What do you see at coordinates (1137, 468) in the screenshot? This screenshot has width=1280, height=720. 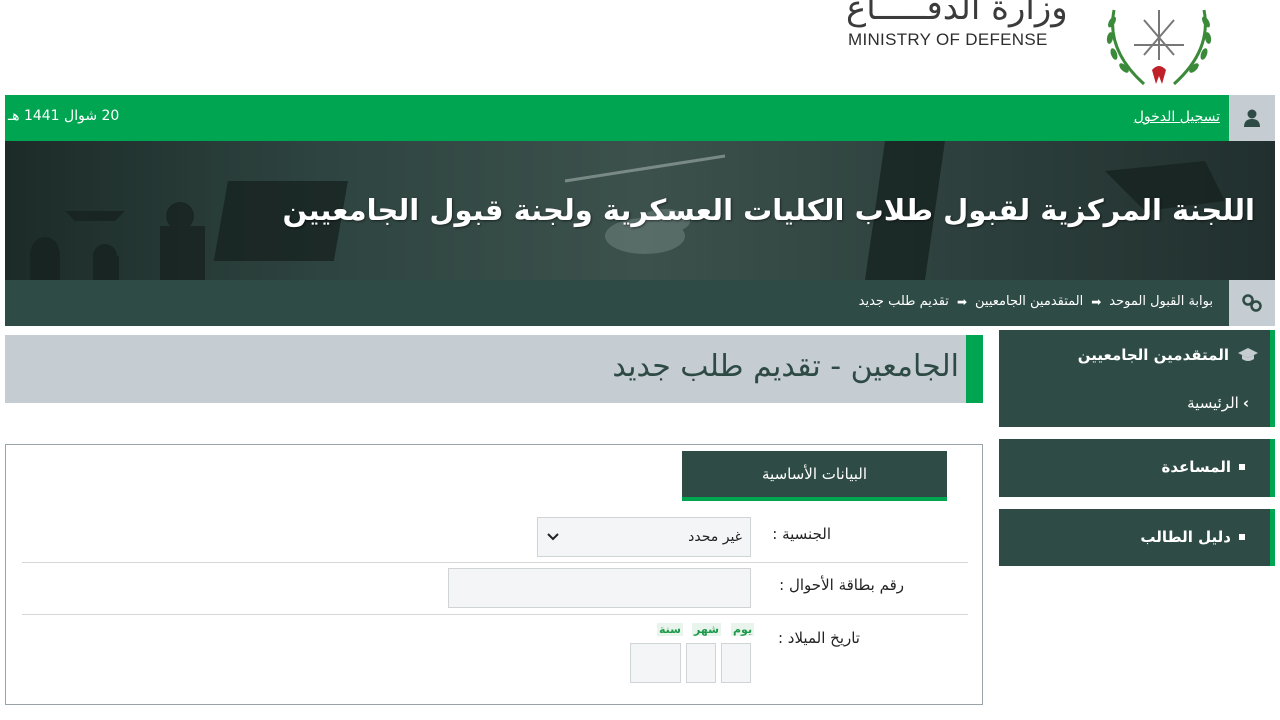 I see `sidebar-item-help: المساعدة` at bounding box center [1137, 468].